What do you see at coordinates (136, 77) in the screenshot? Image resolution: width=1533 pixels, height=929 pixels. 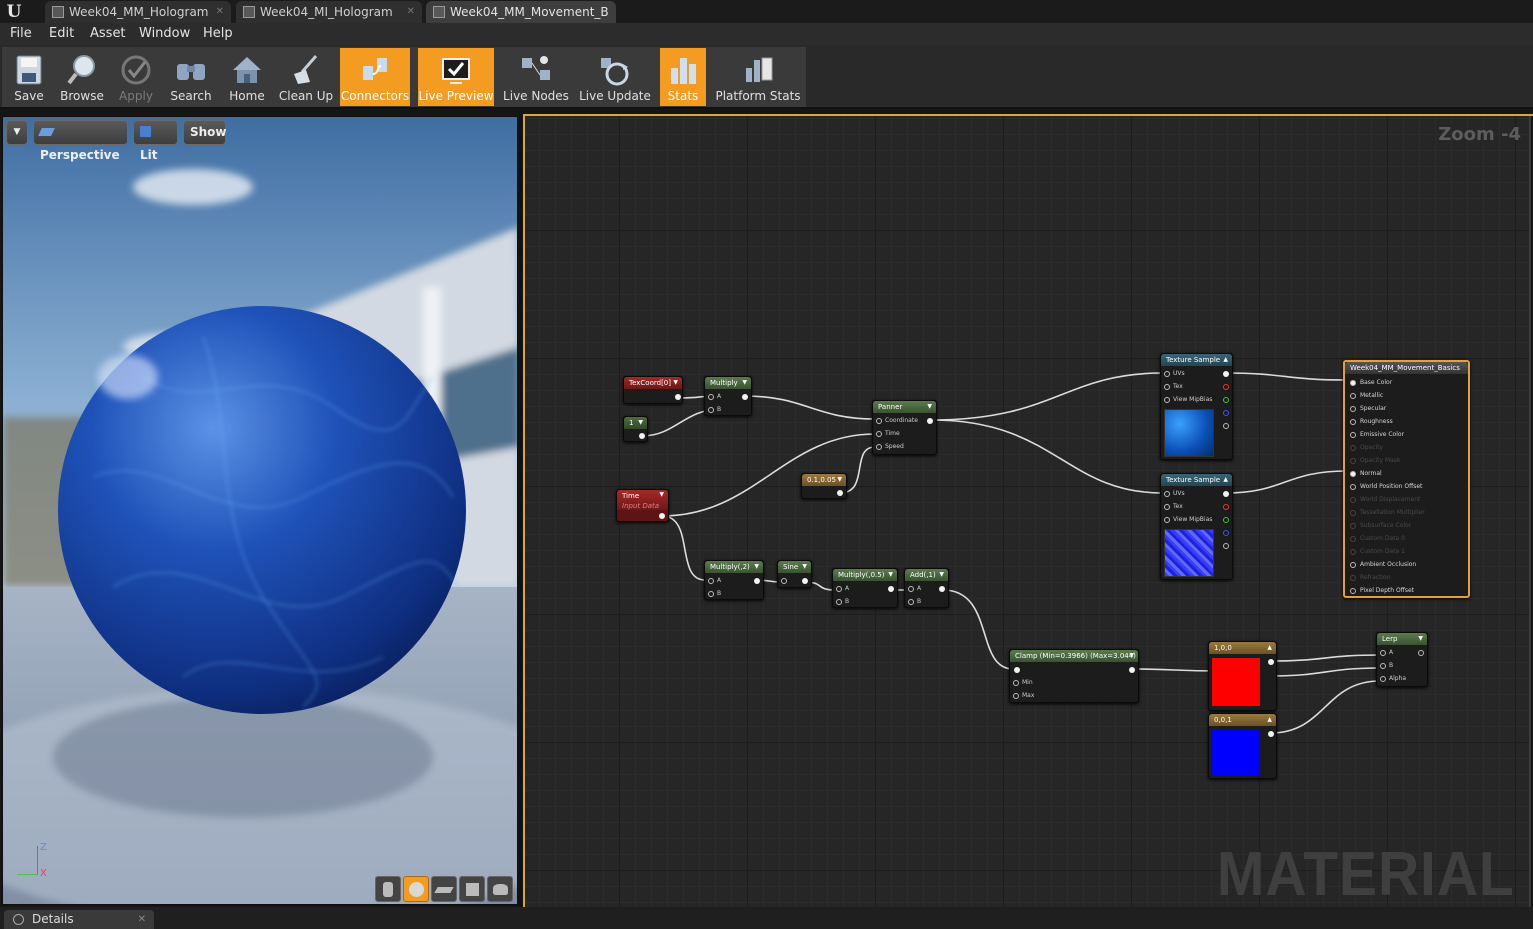 I see `apply-button: Apply` at bounding box center [136, 77].